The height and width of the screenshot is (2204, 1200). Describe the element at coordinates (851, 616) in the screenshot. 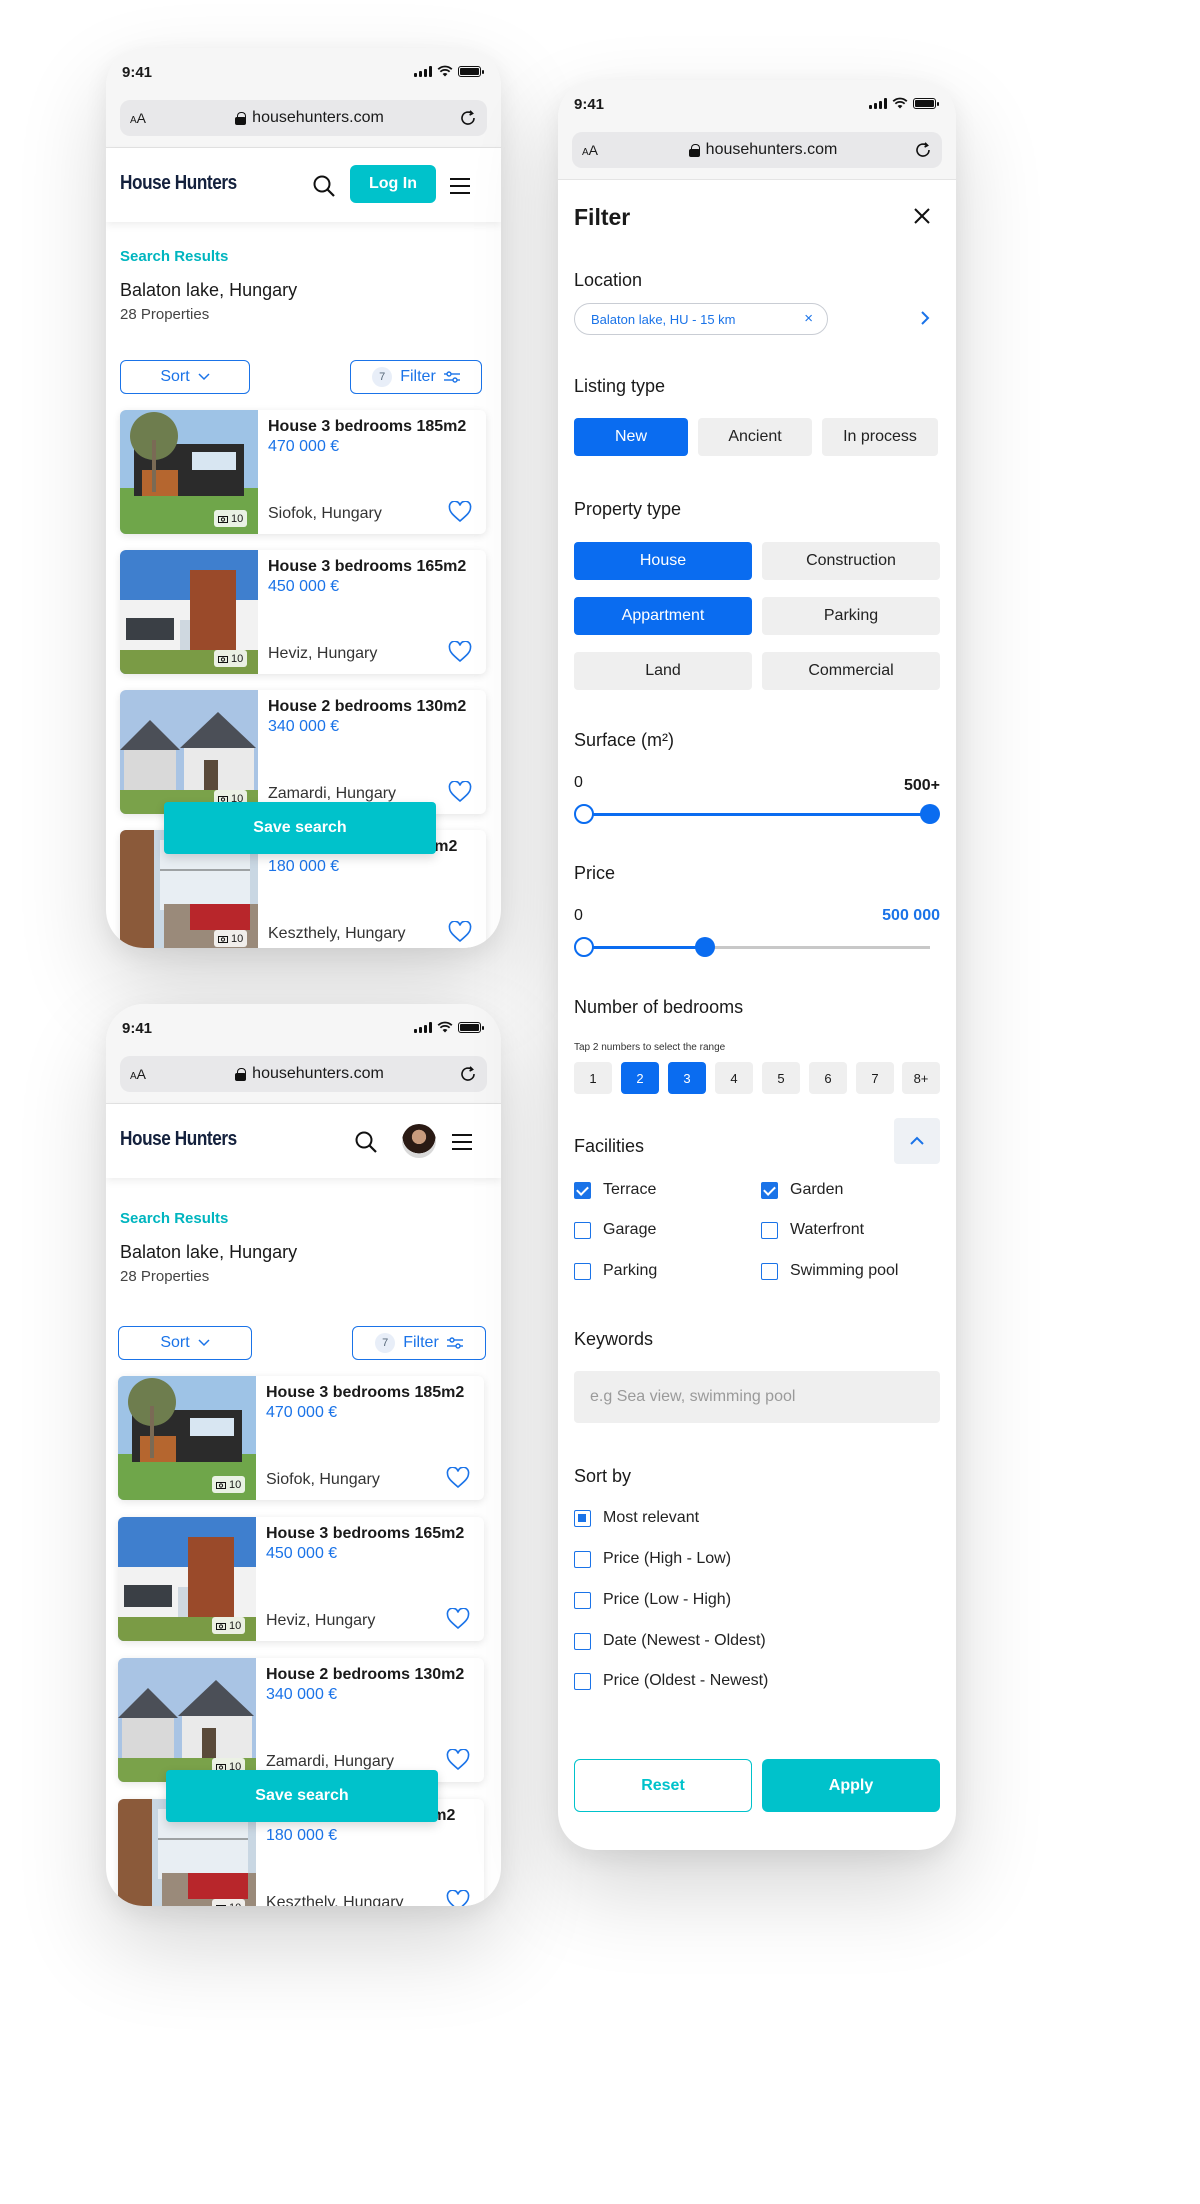

I see `property-type-parking: Parking` at that location.